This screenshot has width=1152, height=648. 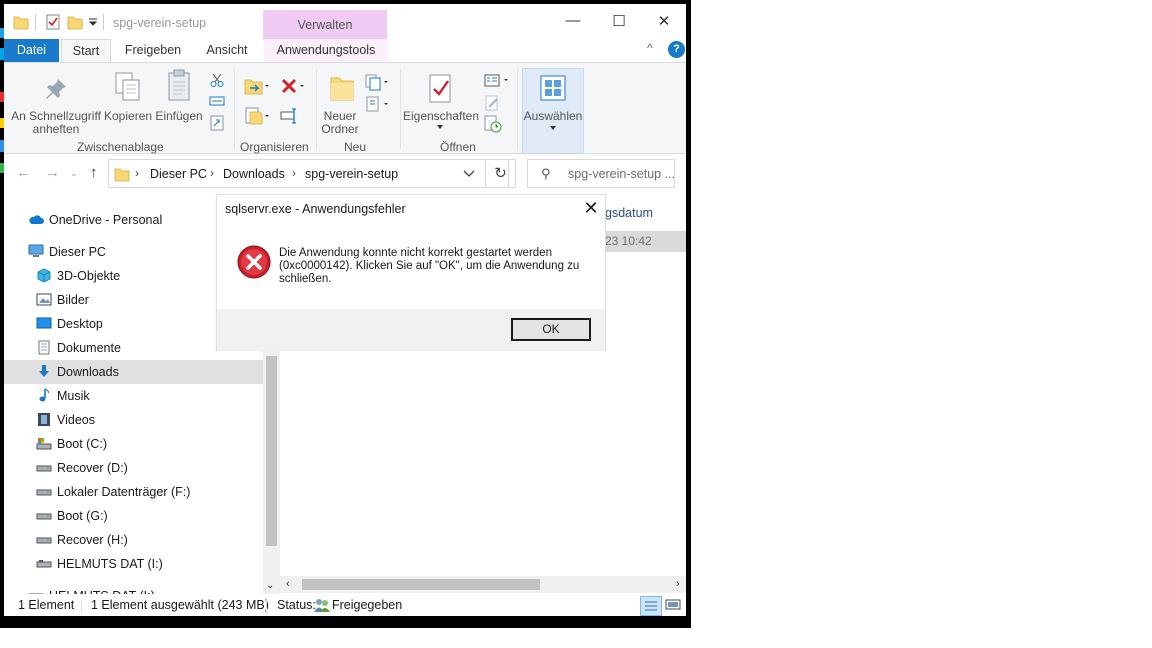 I want to click on properties-button: Eigenschaften, so click(x=441, y=116).